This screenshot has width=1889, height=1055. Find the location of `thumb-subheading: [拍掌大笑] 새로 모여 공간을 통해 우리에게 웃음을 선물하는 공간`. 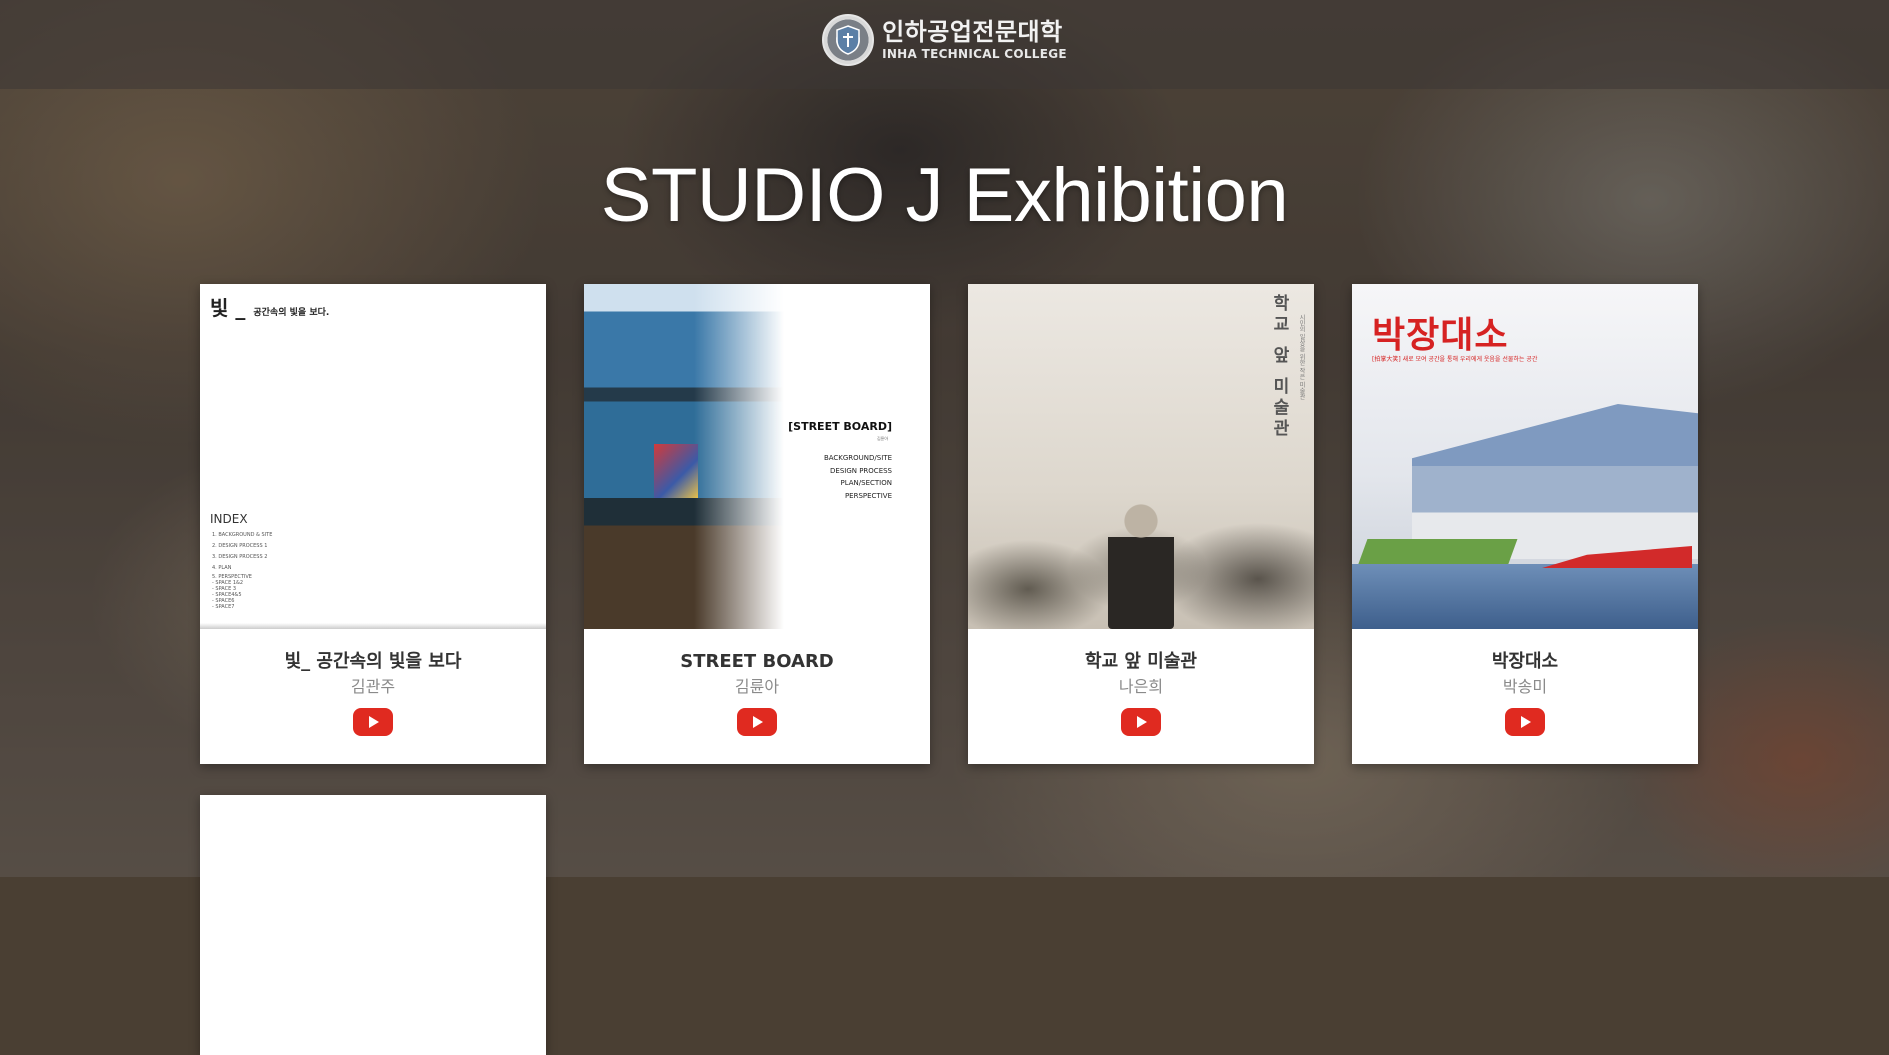

thumb-subheading: [拍掌大笑] 새로 모여 공간을 통해 우리에게 웃음을 선물하는 공간 is located at coordinates (1455, 359).